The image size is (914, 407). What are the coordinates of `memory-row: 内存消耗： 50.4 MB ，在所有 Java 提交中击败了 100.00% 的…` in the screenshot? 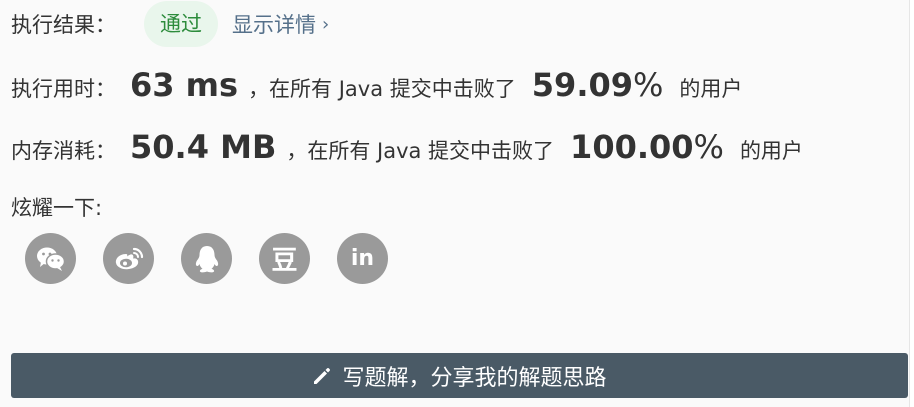 It's located at (407, 147).